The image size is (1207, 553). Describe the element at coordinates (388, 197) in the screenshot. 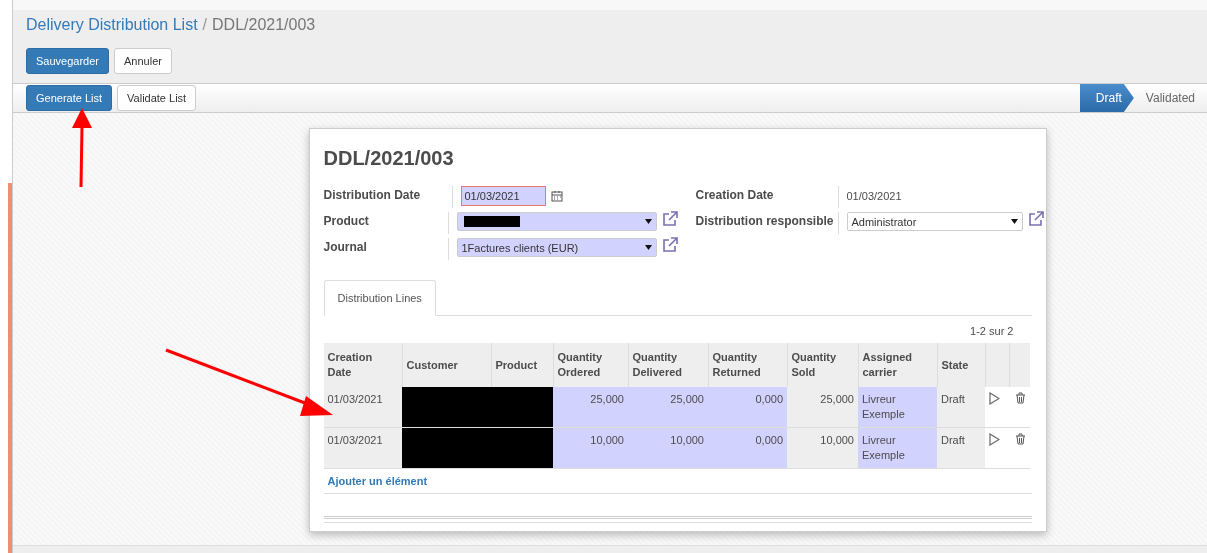

I see `field-label: Distribution Date` at that location.